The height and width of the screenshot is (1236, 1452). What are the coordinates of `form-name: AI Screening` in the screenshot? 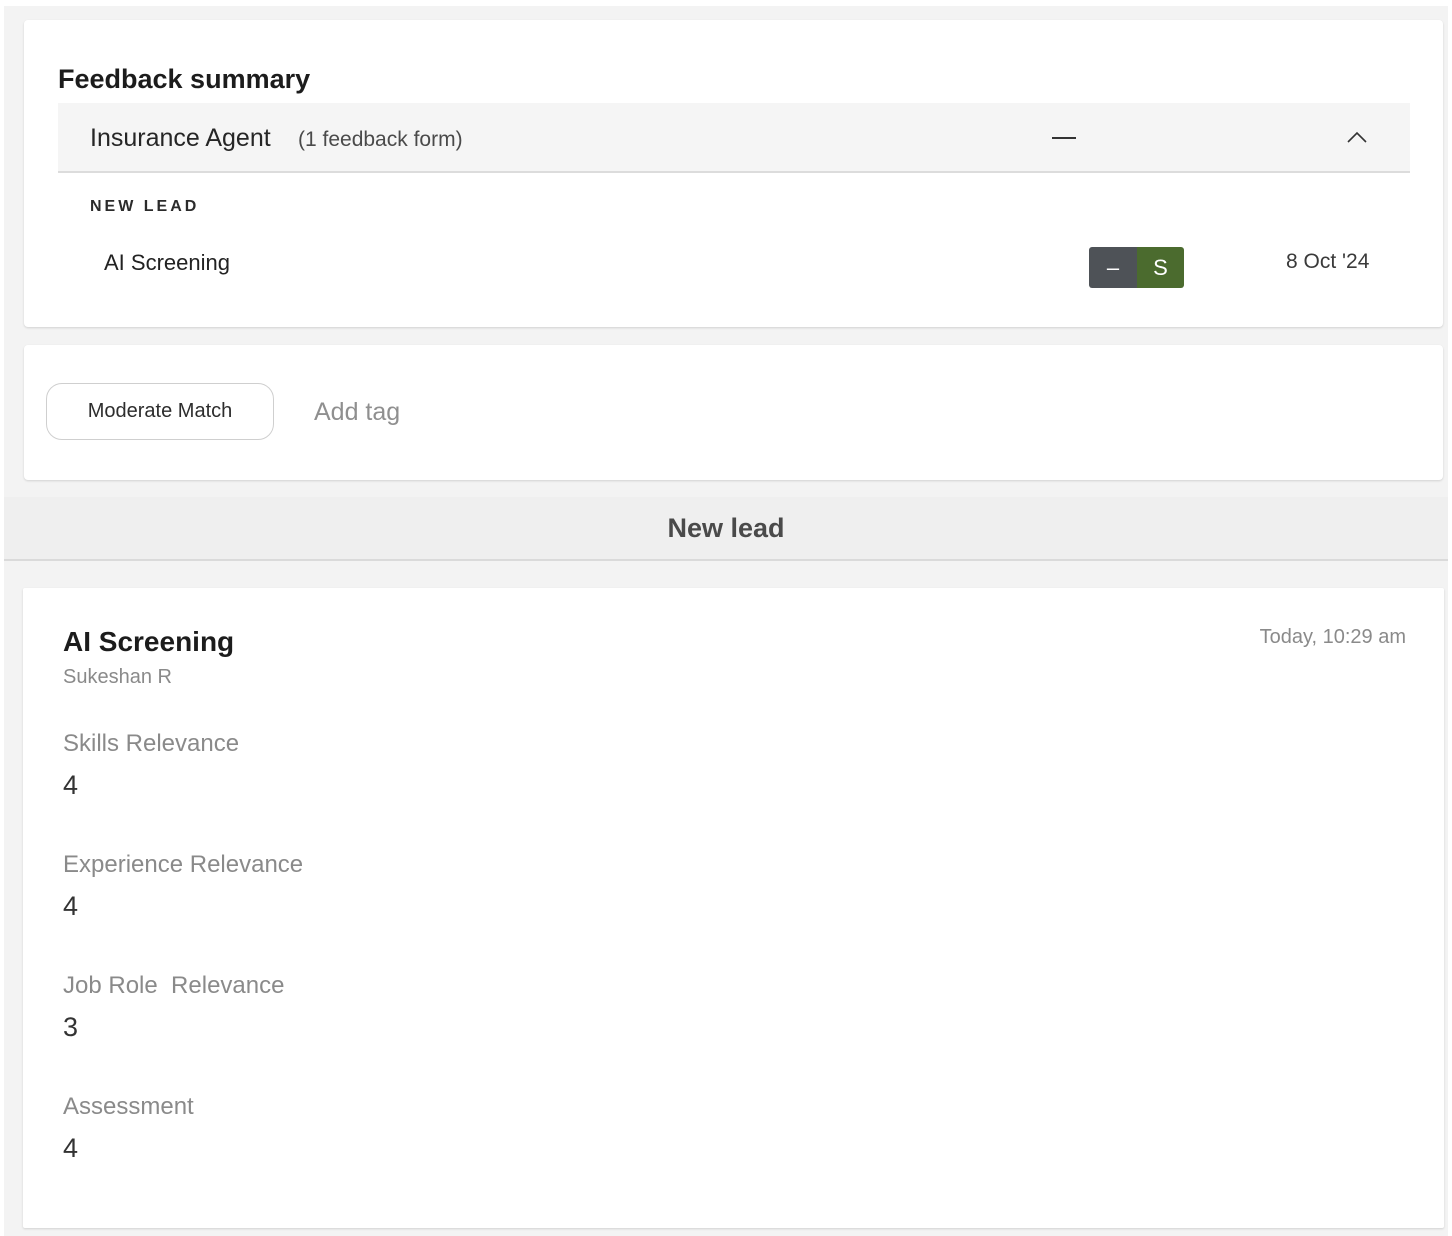 It's located at (167, 262).